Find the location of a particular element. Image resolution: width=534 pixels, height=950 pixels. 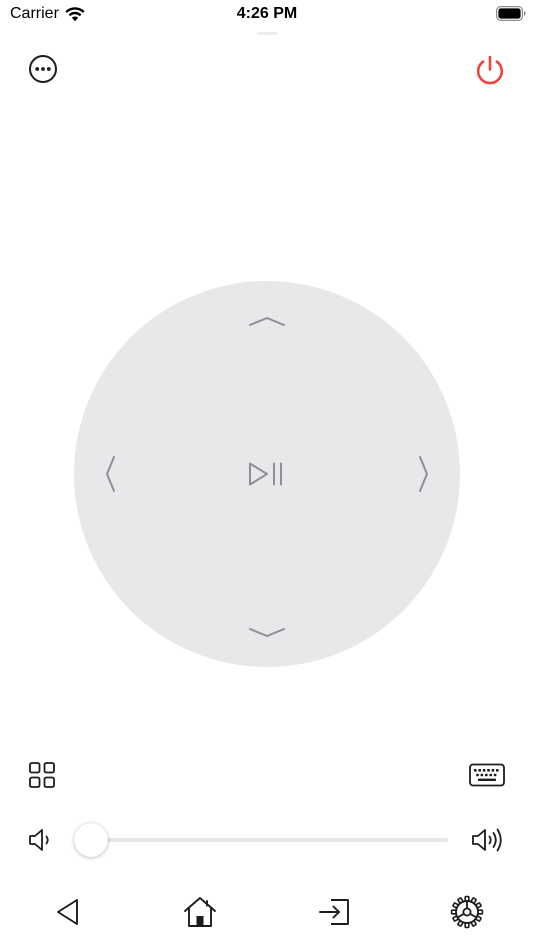

power-icon is located at coordinates (490, 70).